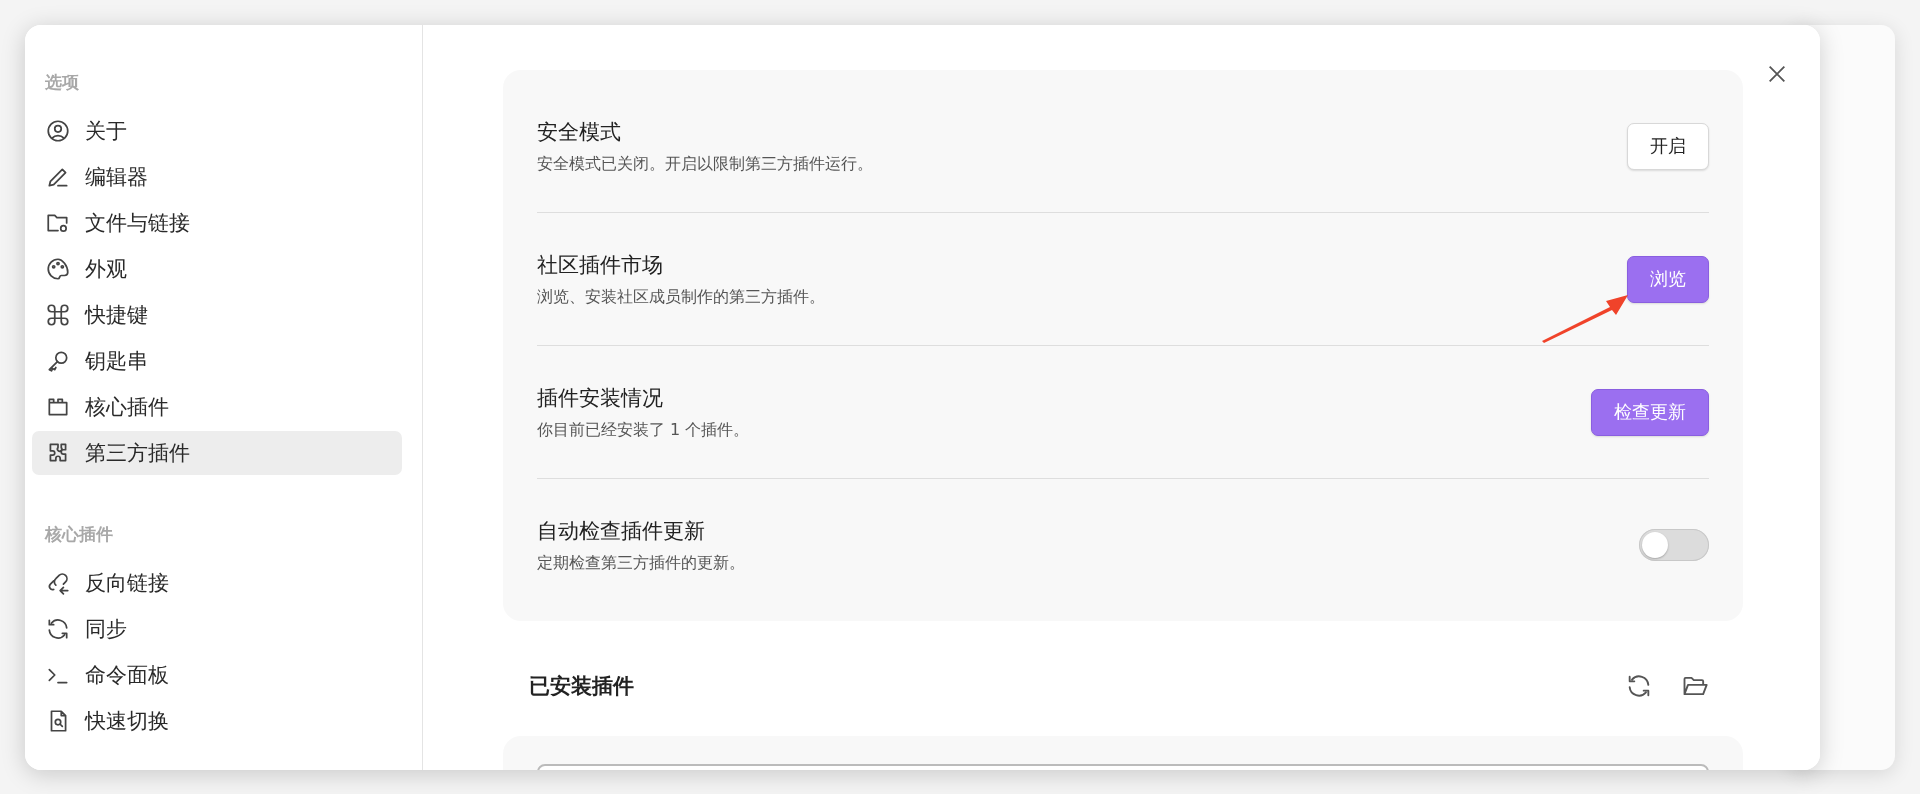 The width and height of the screenshot is (1920, 794). What do you see at coordinates (58, 131) in the screenshot?
I see `user-icon` at bounding box center [58, 131].